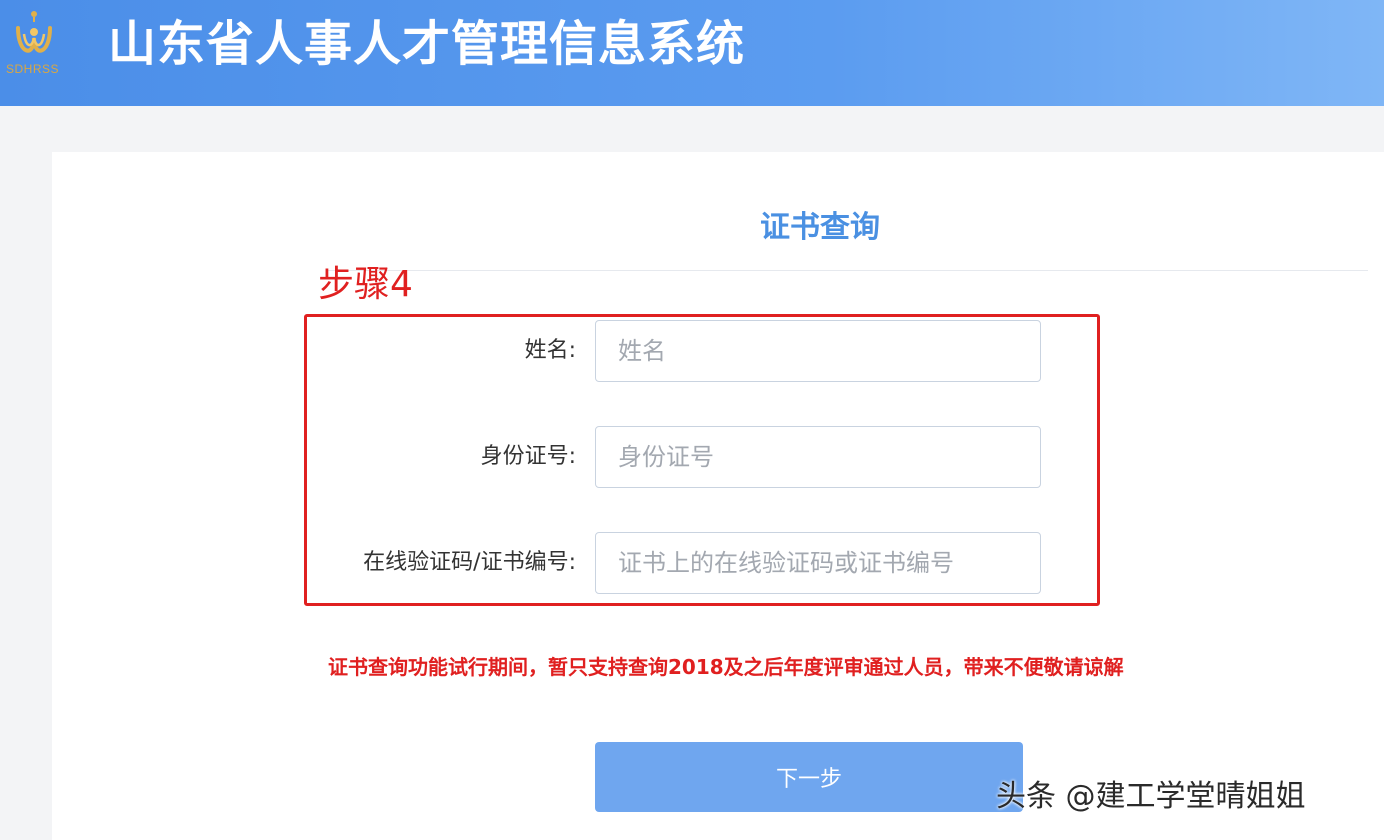 The image size is (1384, 840). Describe the element at coordinates (809, 777) in the screenshot. I see `next-button: 下一步` at that location.